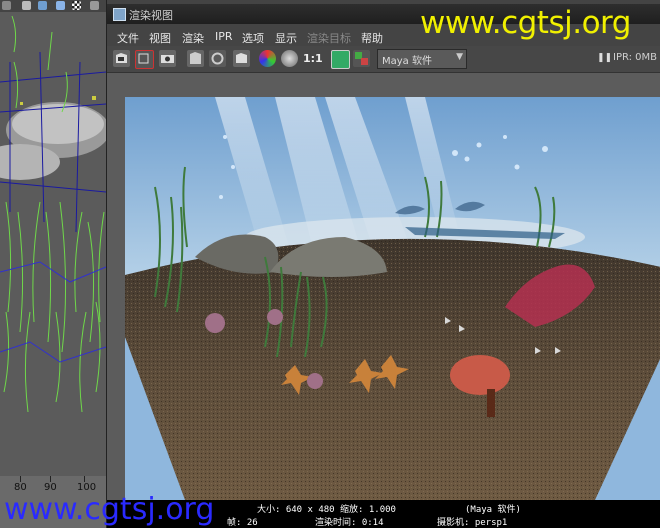 The height and width of the screenshot is (528, 660). Describe the element at coordinates (472, 523) in the screenshot. I see `status-camera: 摄影机: persp1` at that location.